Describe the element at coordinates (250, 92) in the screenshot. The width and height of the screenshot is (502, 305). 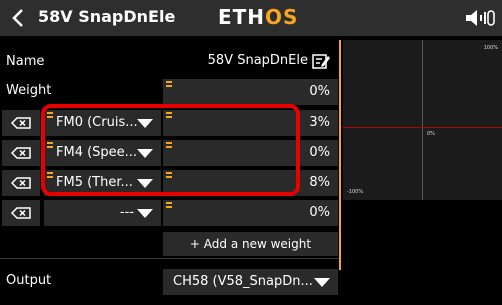
I see `weight-value-field: 0%` at that location.